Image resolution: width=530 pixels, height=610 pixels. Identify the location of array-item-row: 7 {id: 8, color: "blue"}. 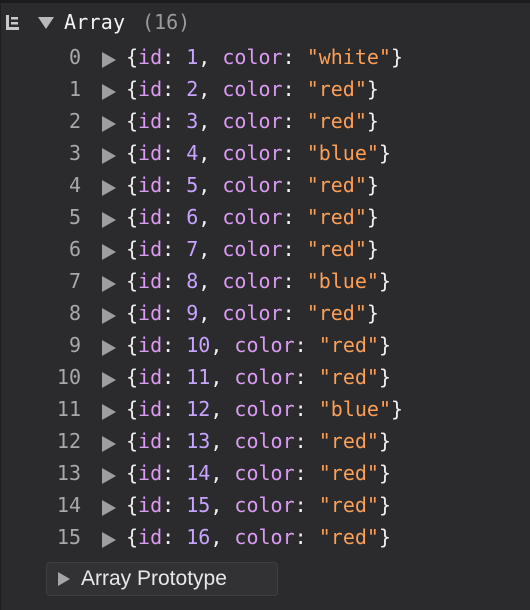
(265, 283).